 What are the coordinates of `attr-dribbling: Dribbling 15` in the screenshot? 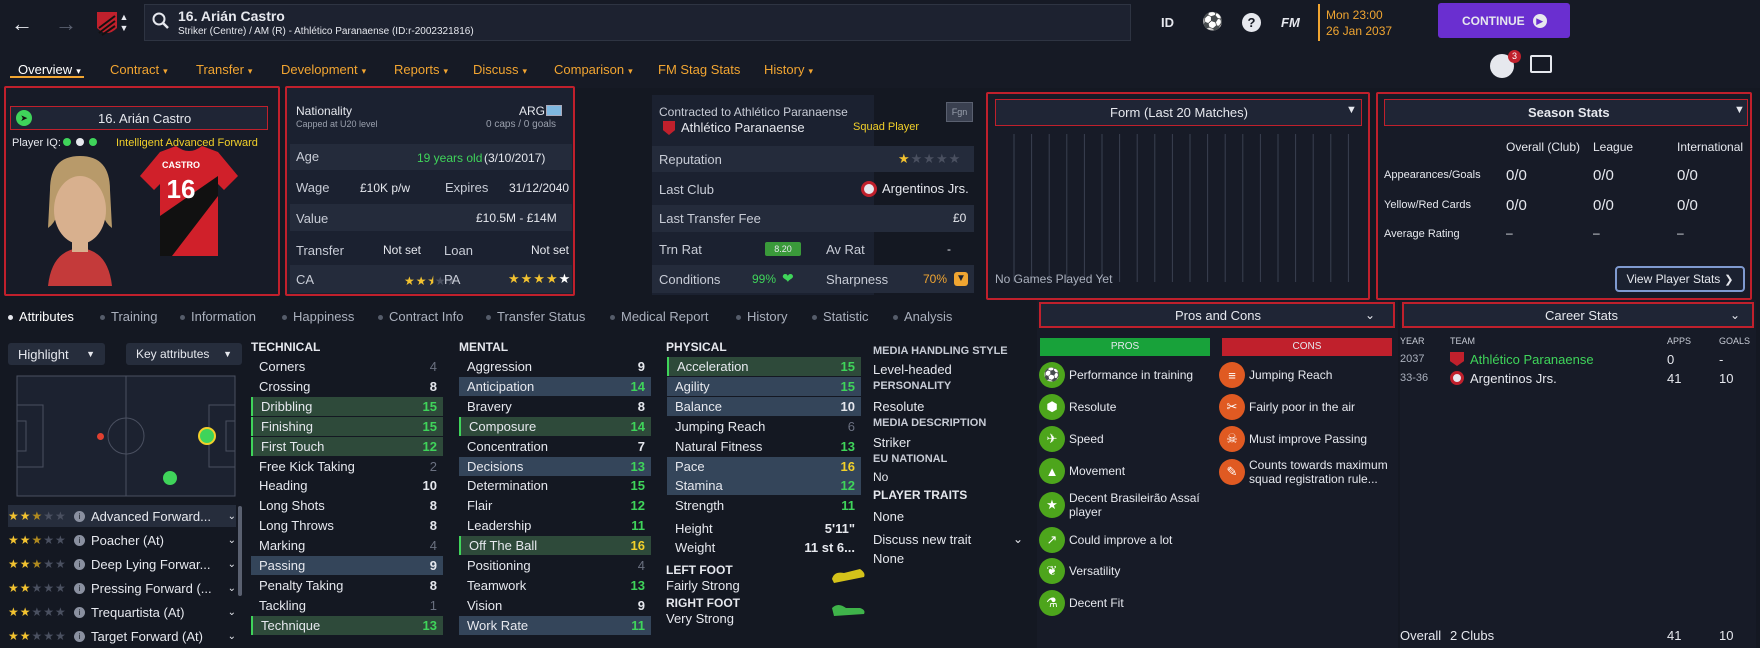 It's located at (347, 406).